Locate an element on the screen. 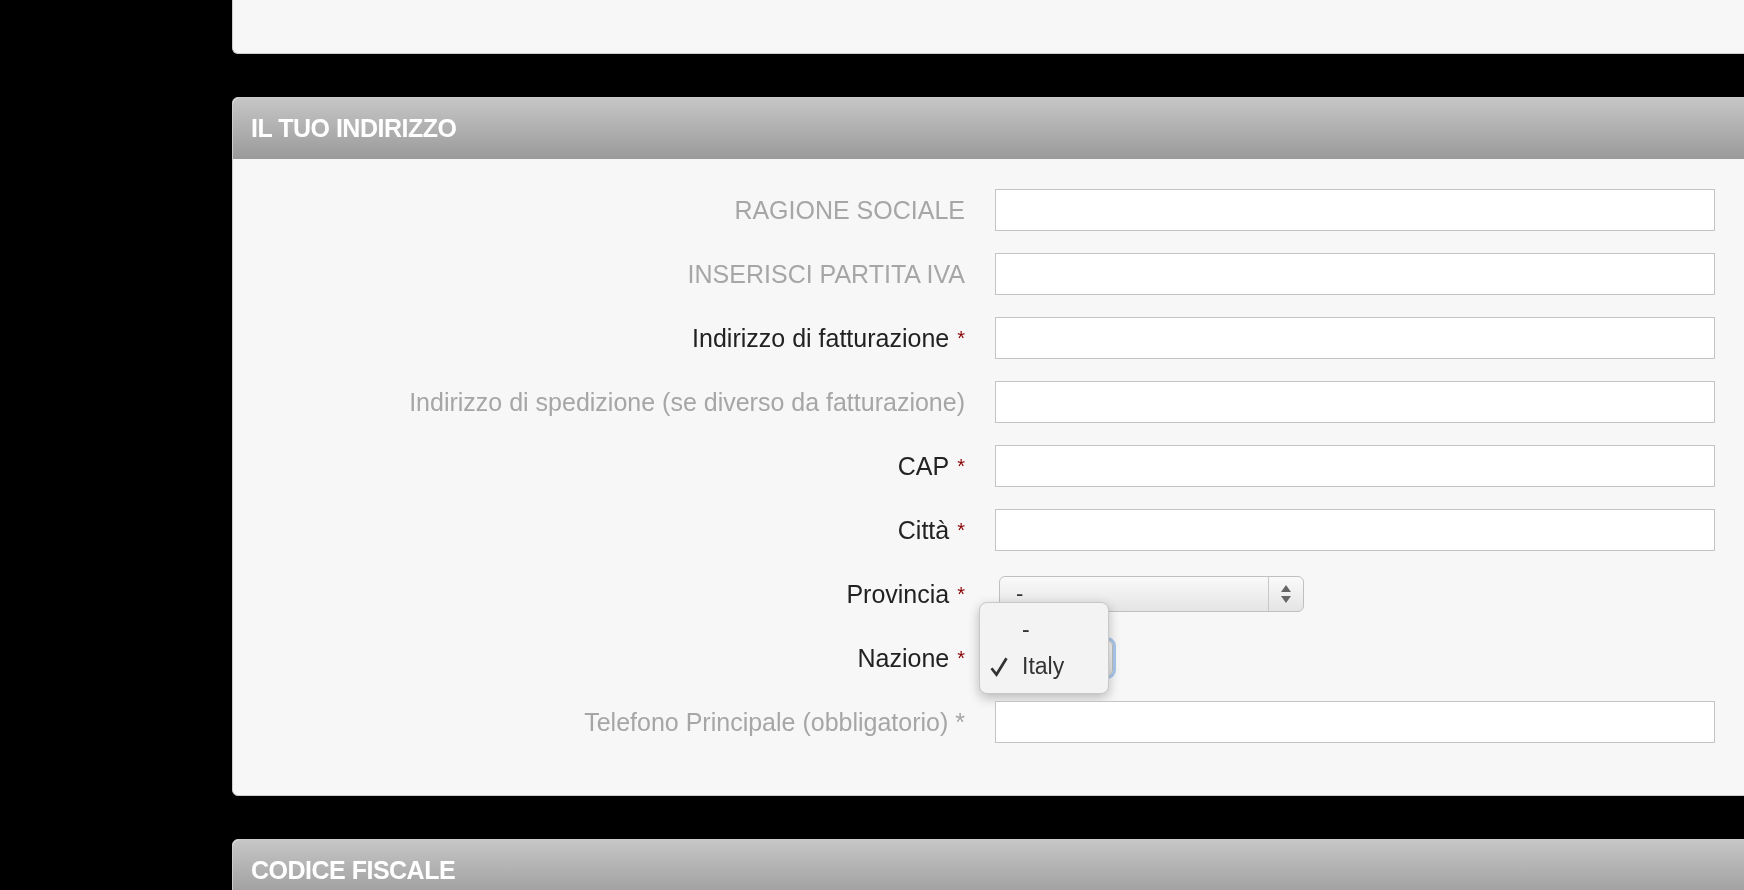 Image resolution: width=1744 pixels, height=890 pixels. field-label: Città is located at coordinates (923, 529).